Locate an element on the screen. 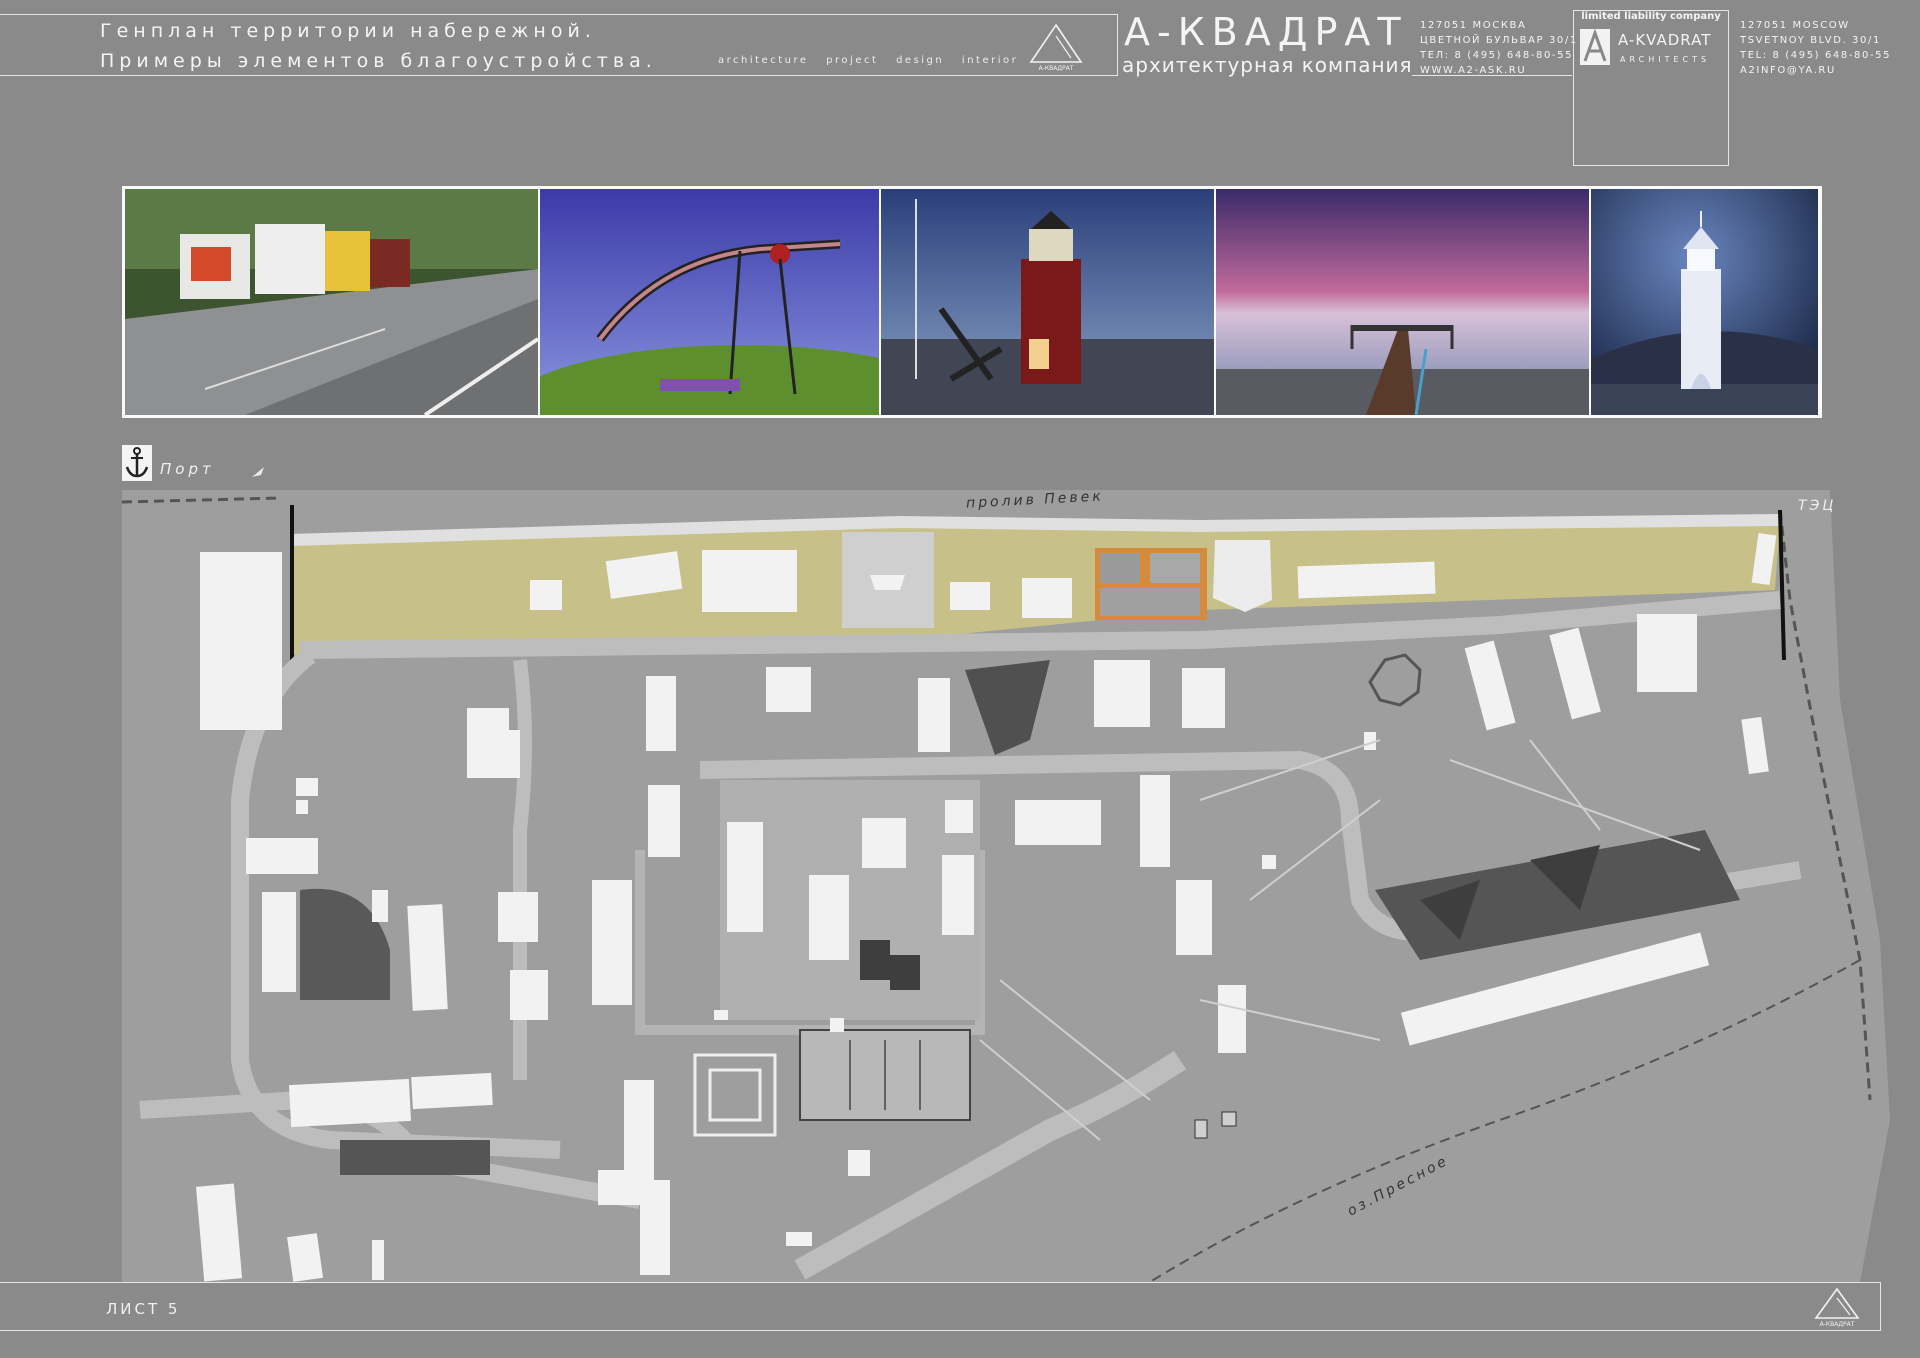 This screenshot has width=1920, height=1358. tec-label: ТЭЦ is located at coordinates (1817, 506).